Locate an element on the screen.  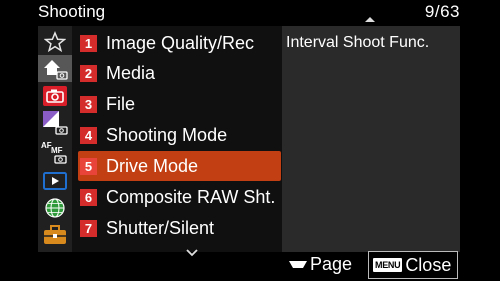
menu-item-label: Composite RAW Sht. is located at coordinates (191, 196).